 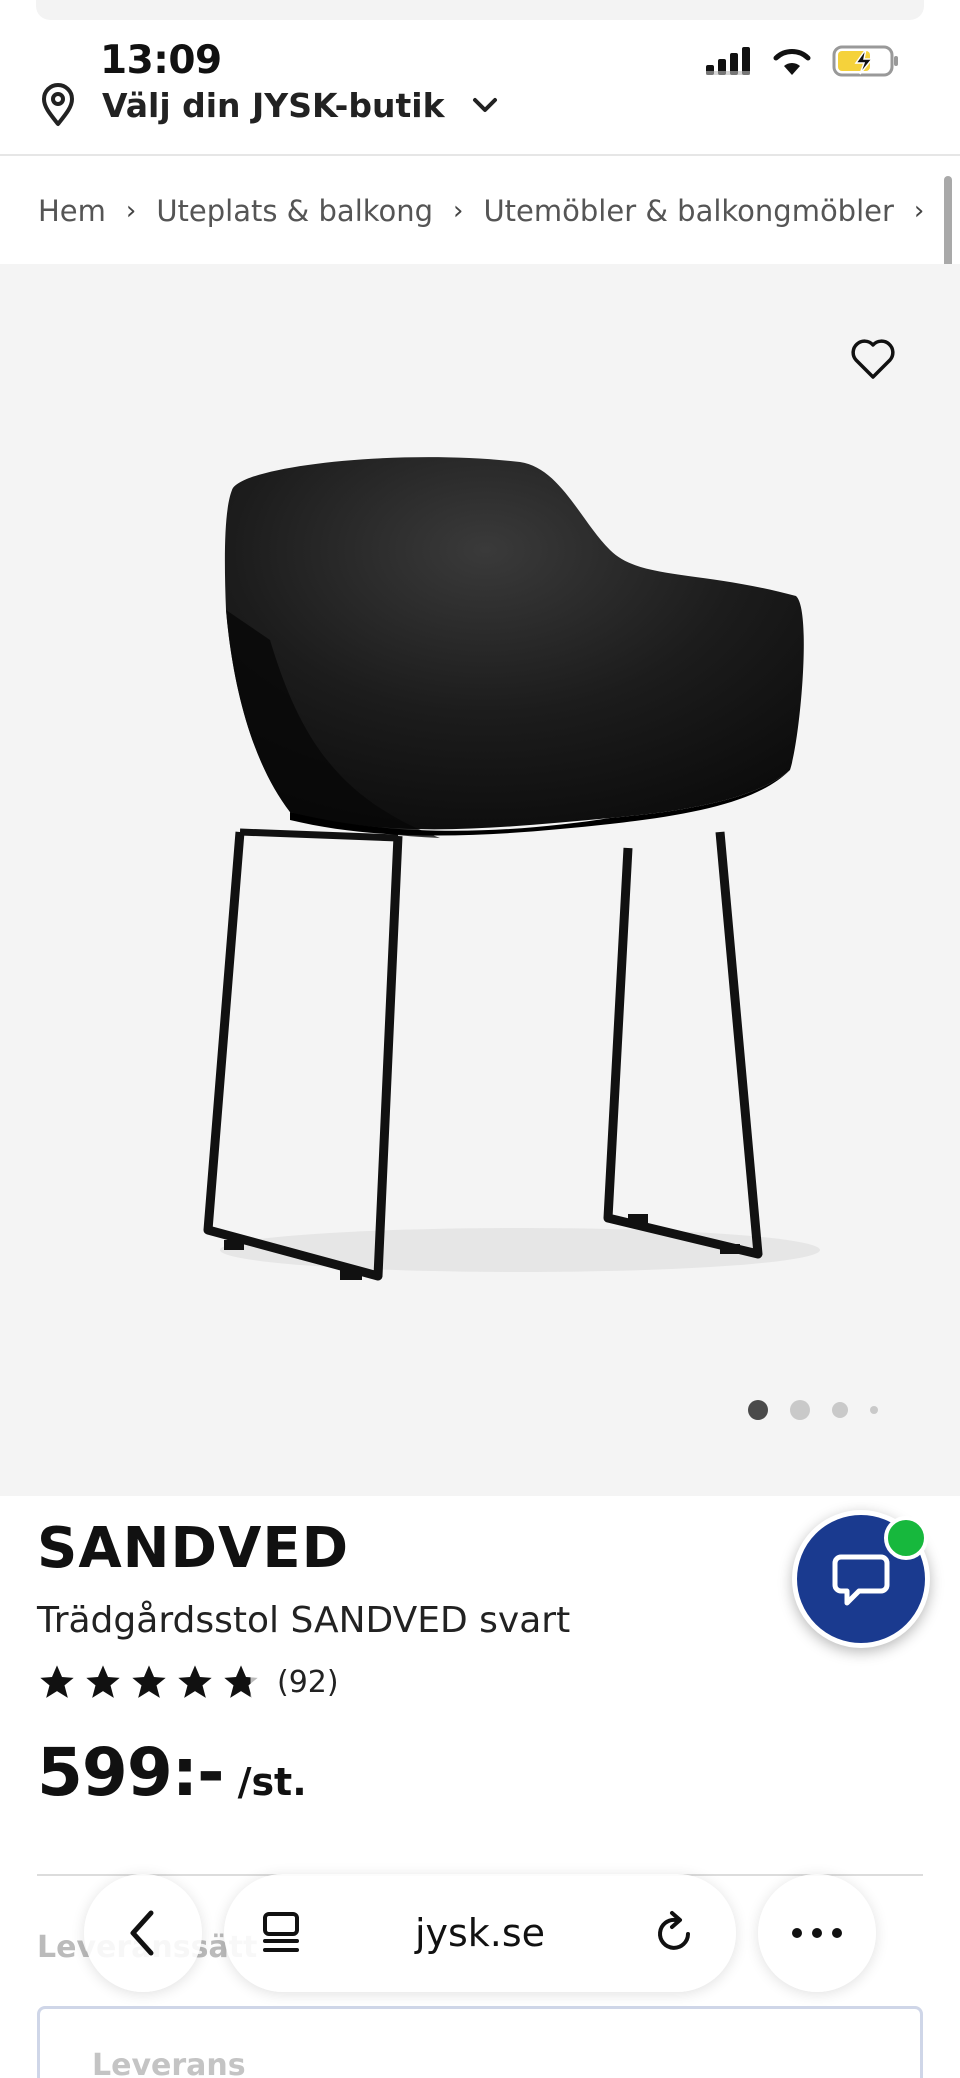 I want to click on status-icons, so click(x=802, y=61).